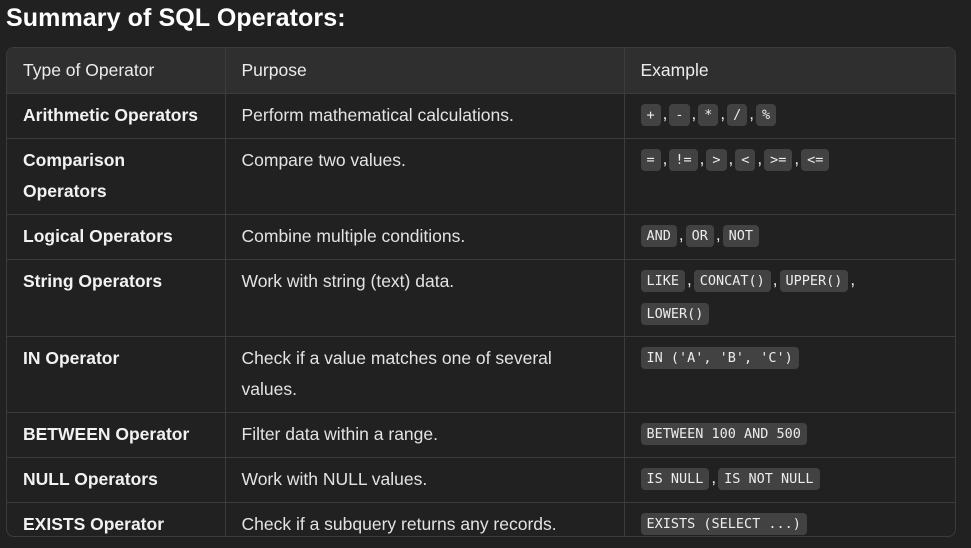 The image size is (971, 548). What do you see at coordinates (789, 237) in the screenshot?
I see `operator-example: AND, OR, NOT` at bounding box center [789, 237].